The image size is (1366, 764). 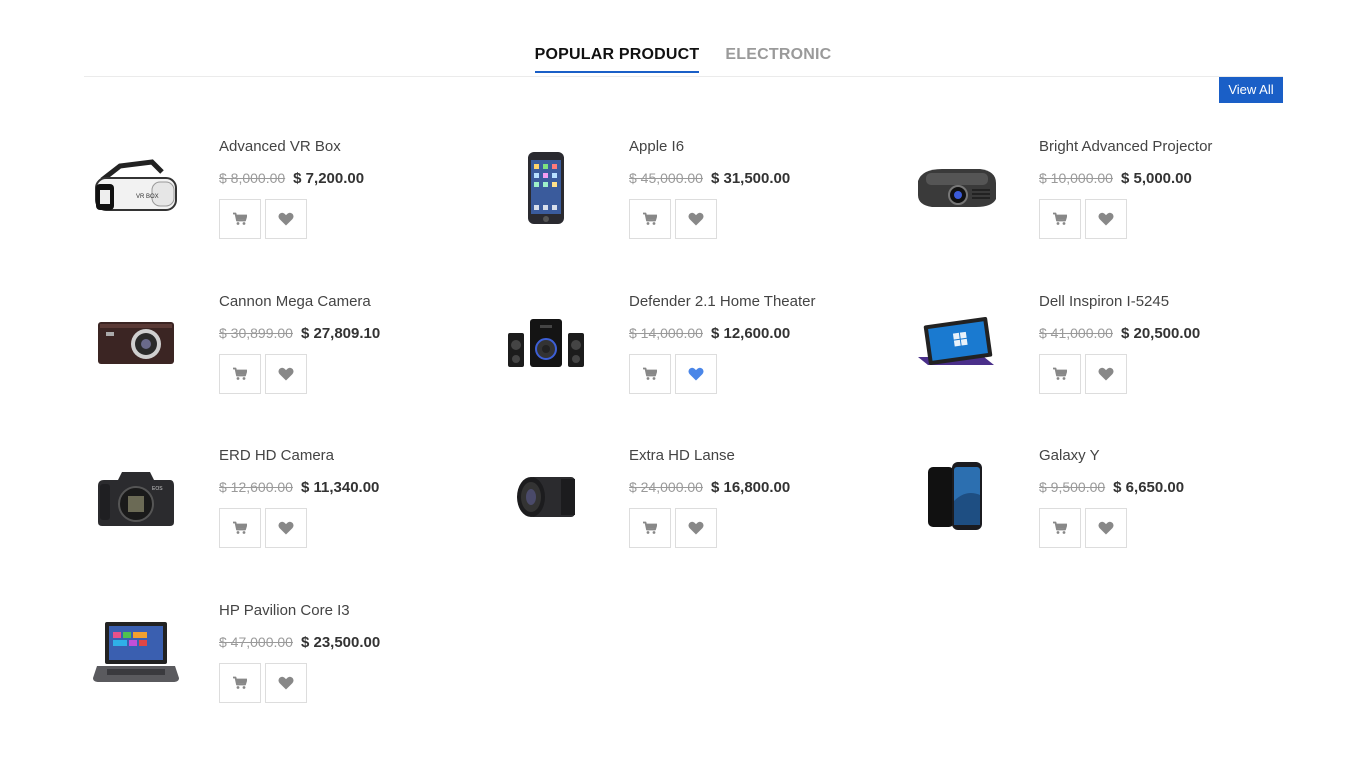 What do you see at coordinates (256, 642) in the screenshot?
I see `old-price: $ 47,000.00` at bounding box center [256, 642].